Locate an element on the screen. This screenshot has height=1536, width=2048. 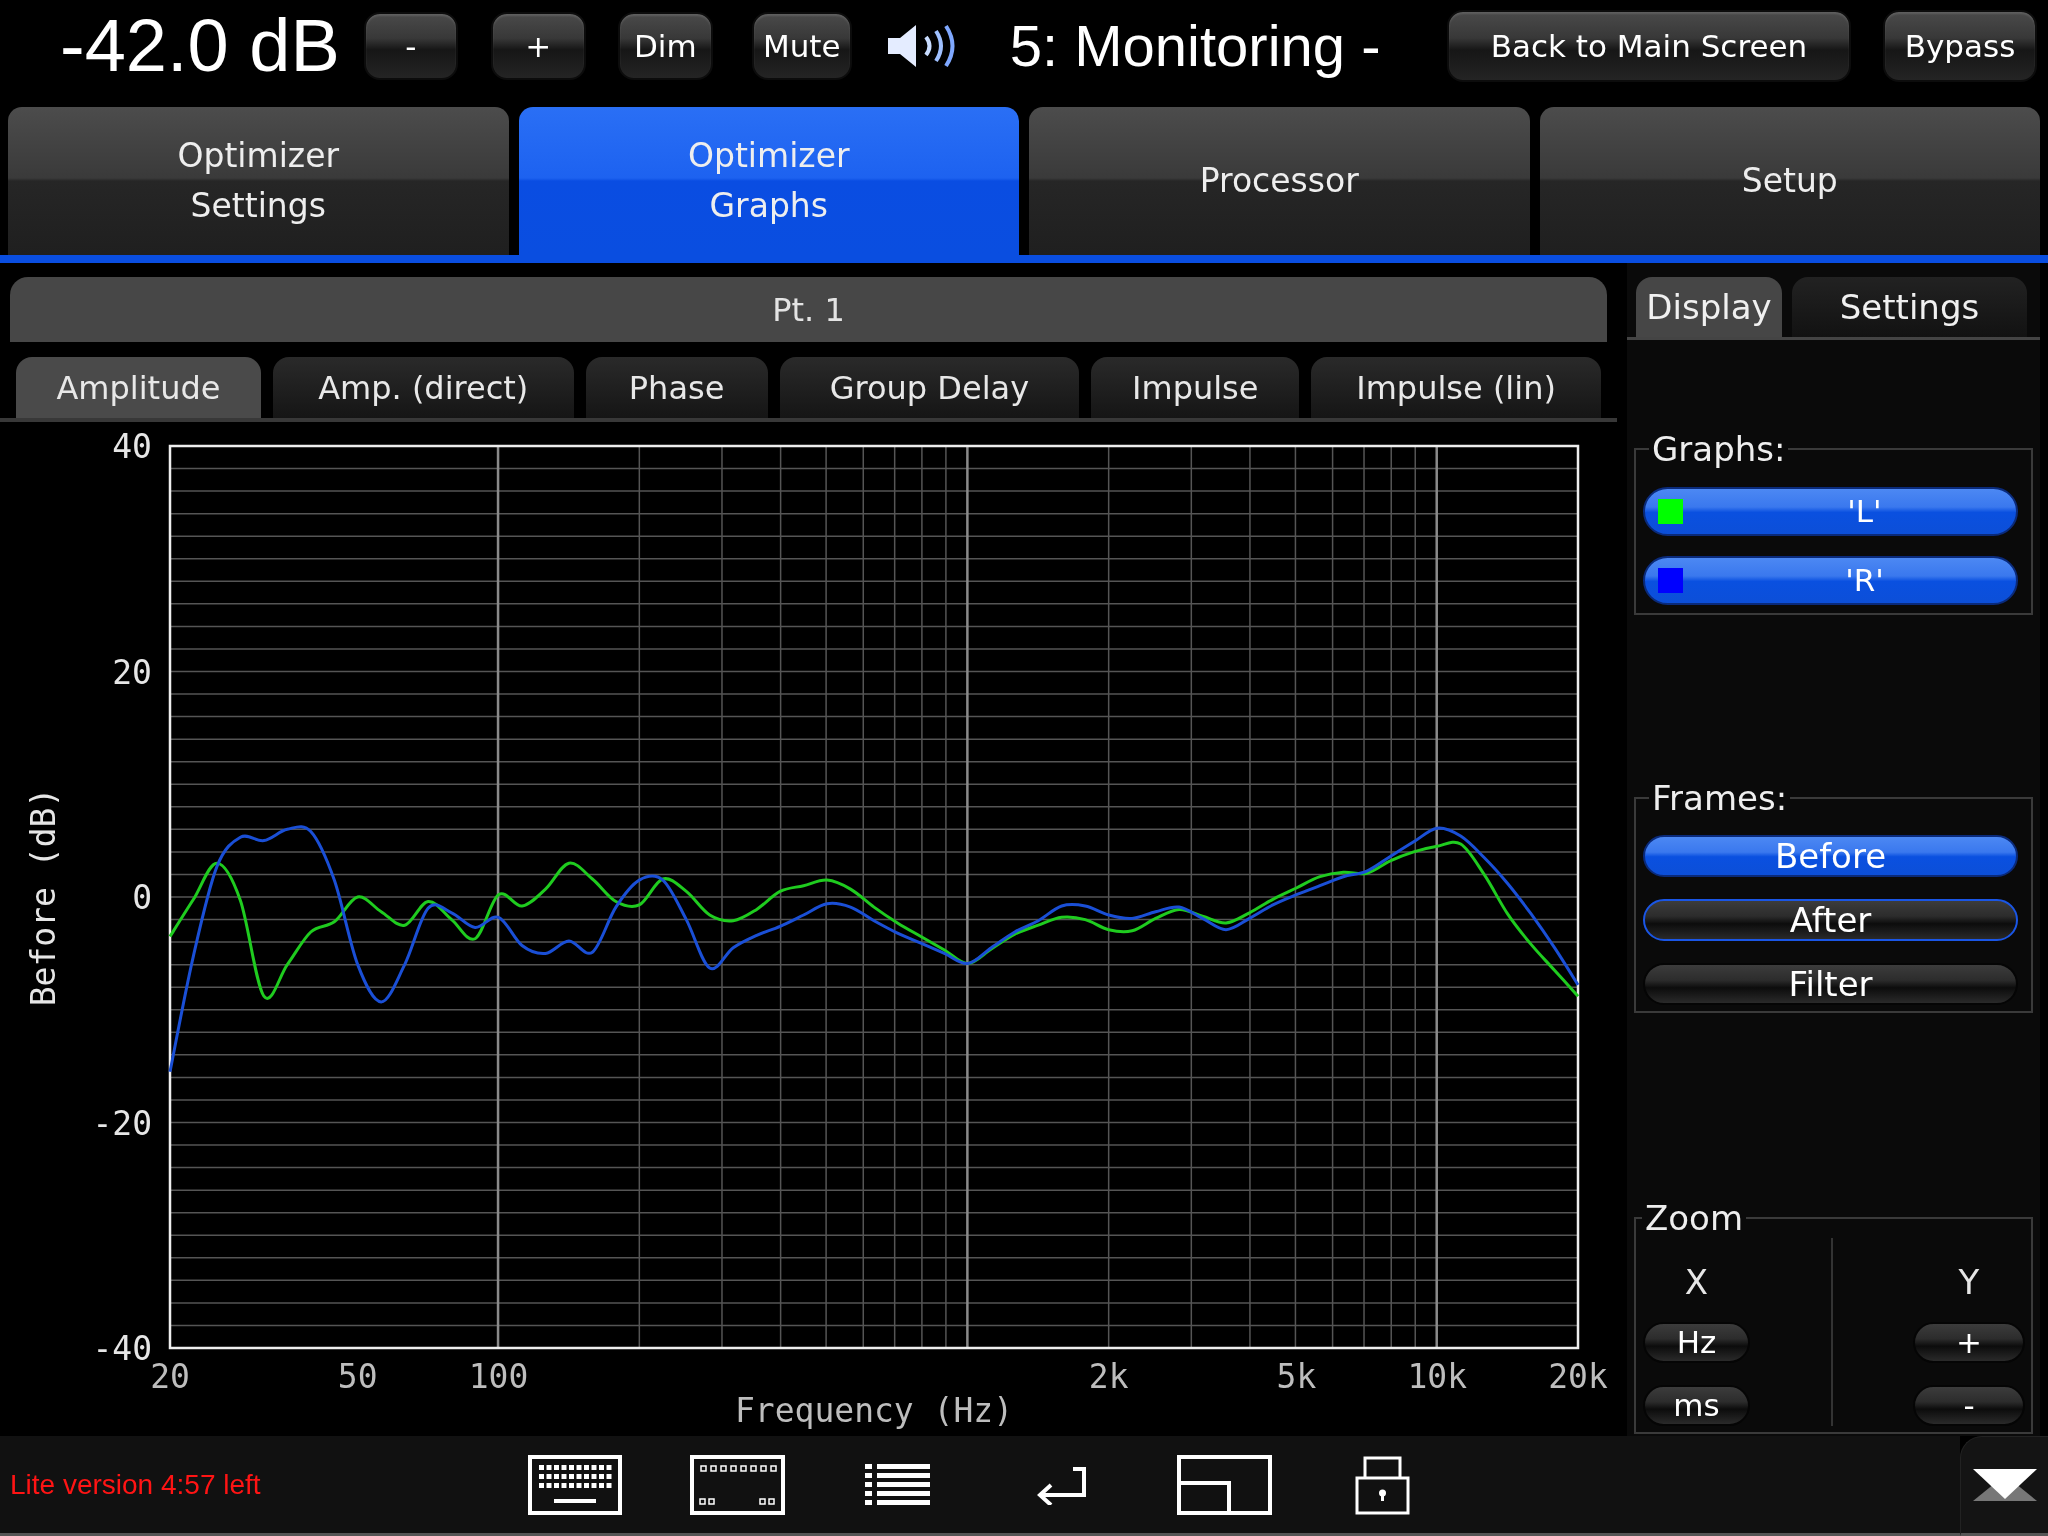
collapse-button is located at coordinates (2004, 1486).